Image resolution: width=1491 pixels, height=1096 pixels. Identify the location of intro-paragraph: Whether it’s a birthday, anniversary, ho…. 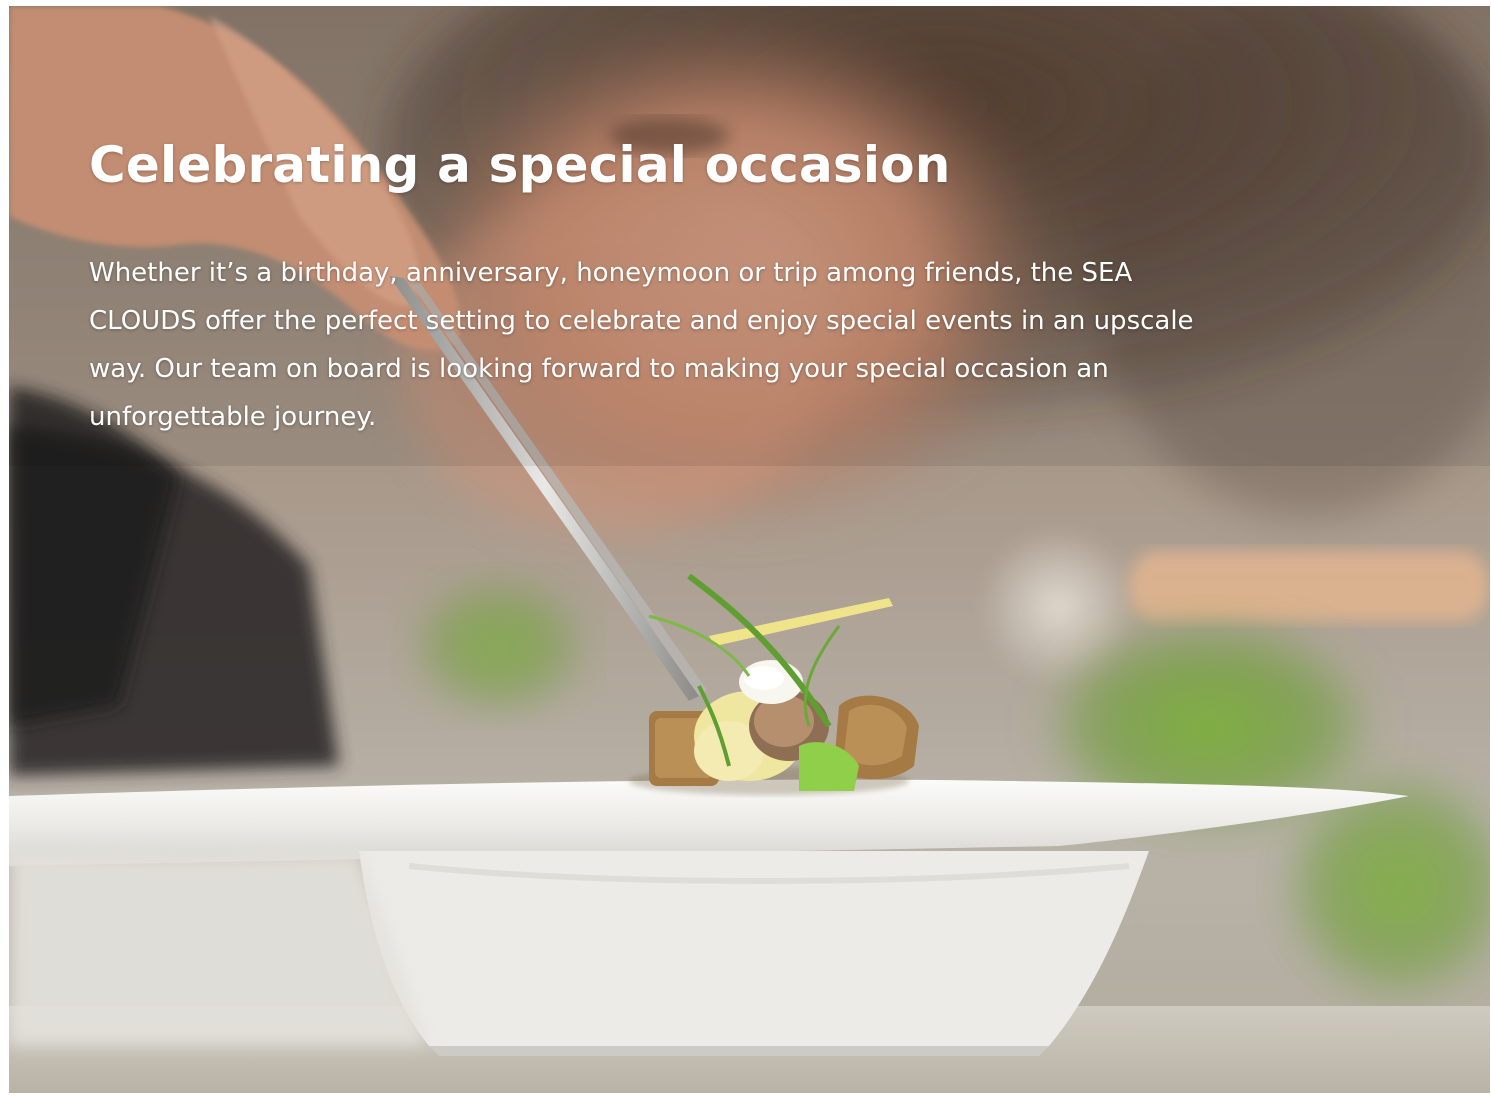
(641, 345).